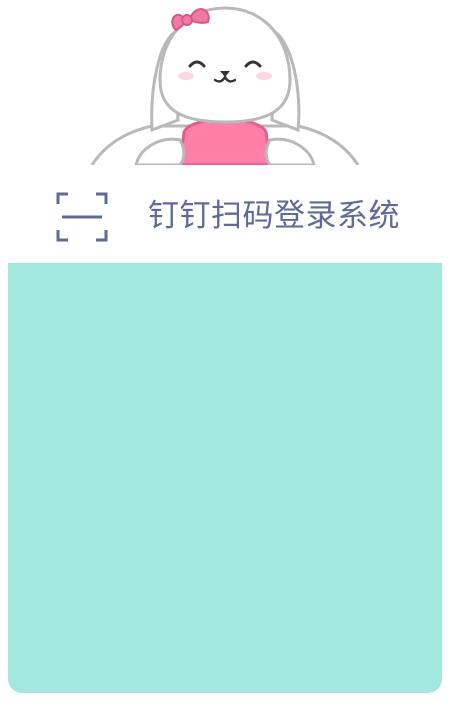  I want to click on login-header: 钉钉扫码登录系统, so click(225, 218).